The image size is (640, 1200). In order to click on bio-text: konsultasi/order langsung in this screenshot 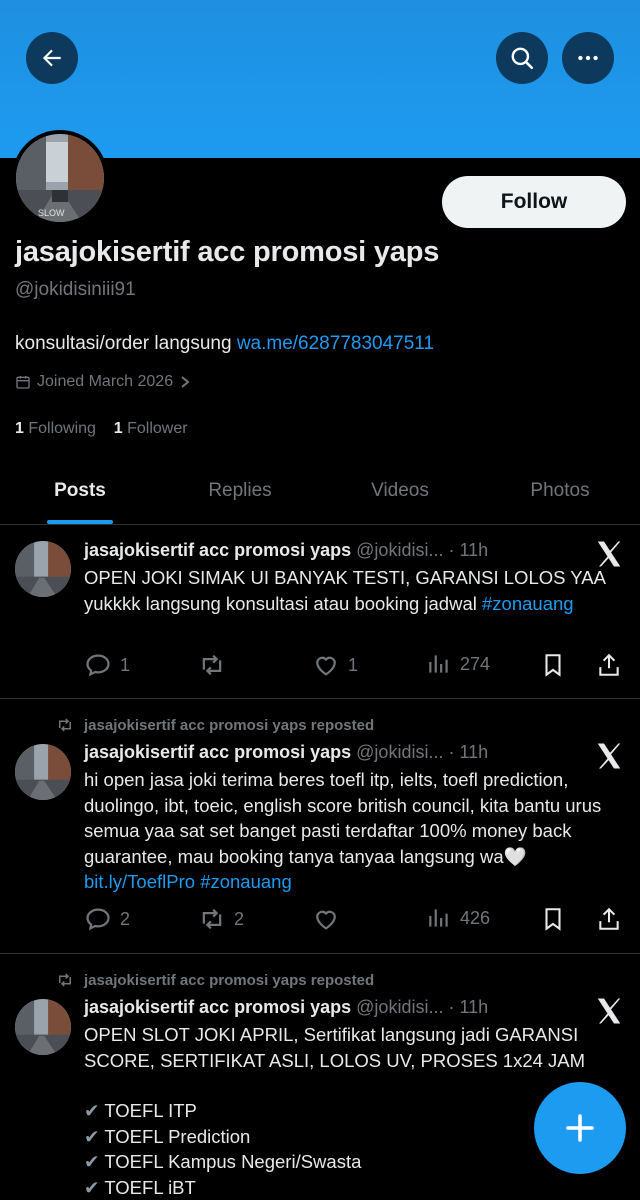, I will do `click(126, 343)`.